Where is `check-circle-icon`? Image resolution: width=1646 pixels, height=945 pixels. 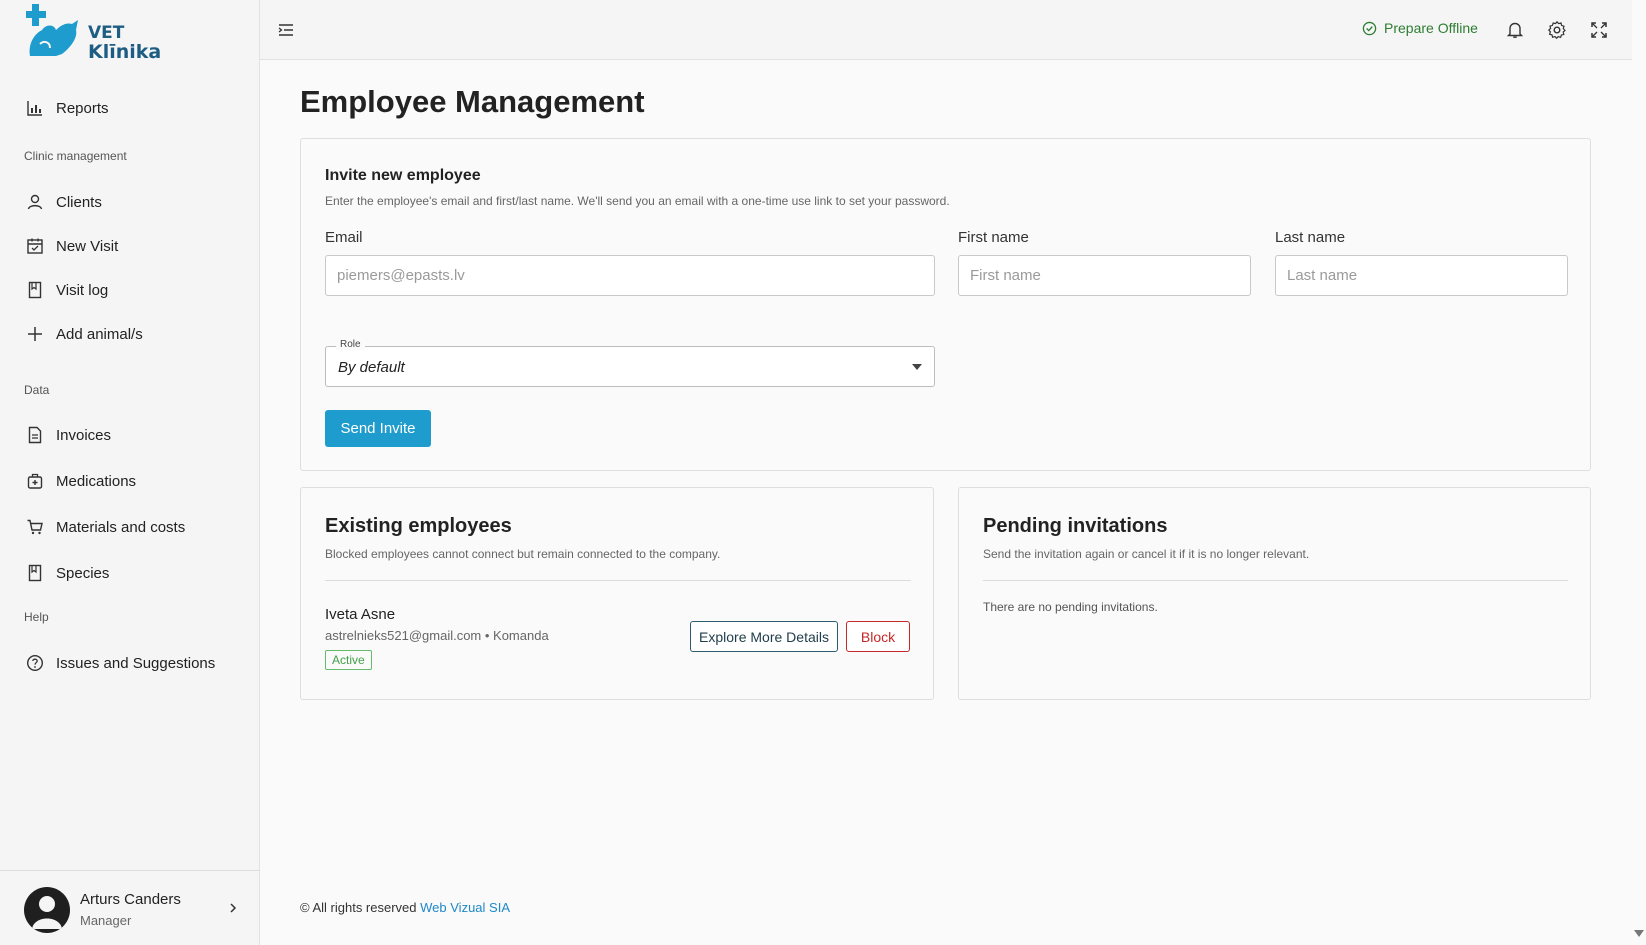
check-circle-icon is located at coordinates (1369, 28).